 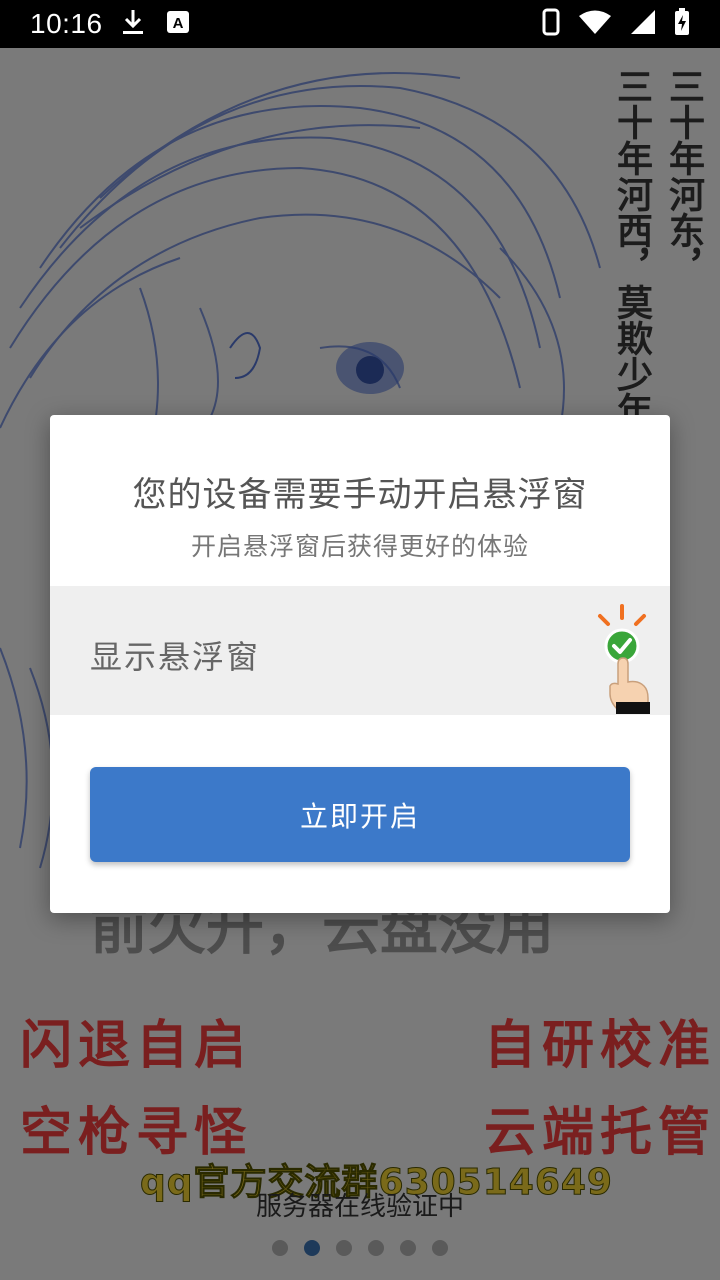 I want to click on tap-hand-icon, so click(x=625, y=660).